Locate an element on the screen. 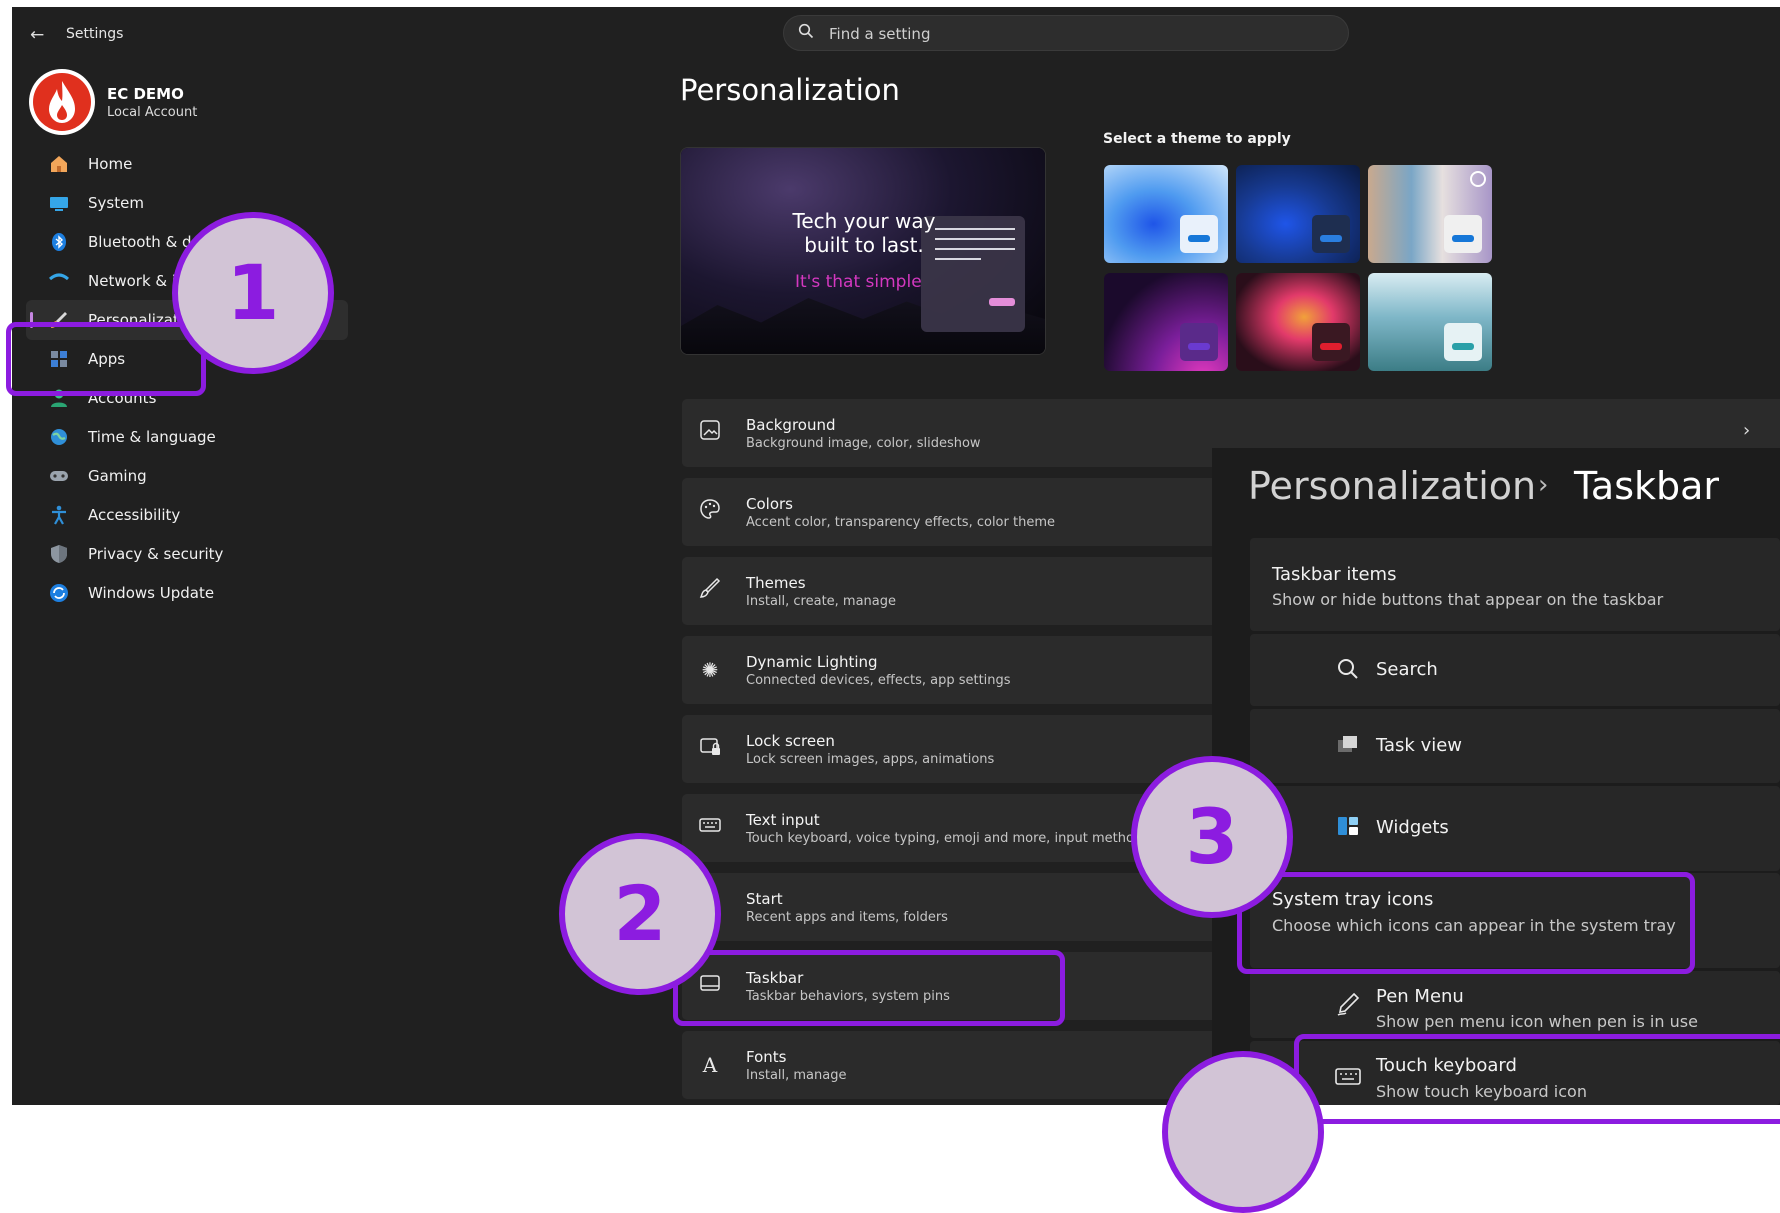 Image resolution: width=1780 pixels, height=1213 pixels. highlight-taskbar is located at coordinates (869, 988).